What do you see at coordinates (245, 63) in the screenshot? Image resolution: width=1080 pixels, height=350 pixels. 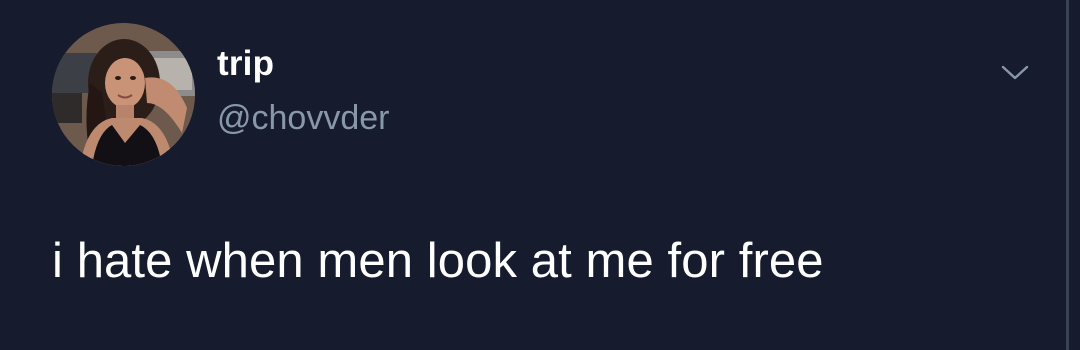 I see `author-display-name: trip` at bounding box center [245, 63].